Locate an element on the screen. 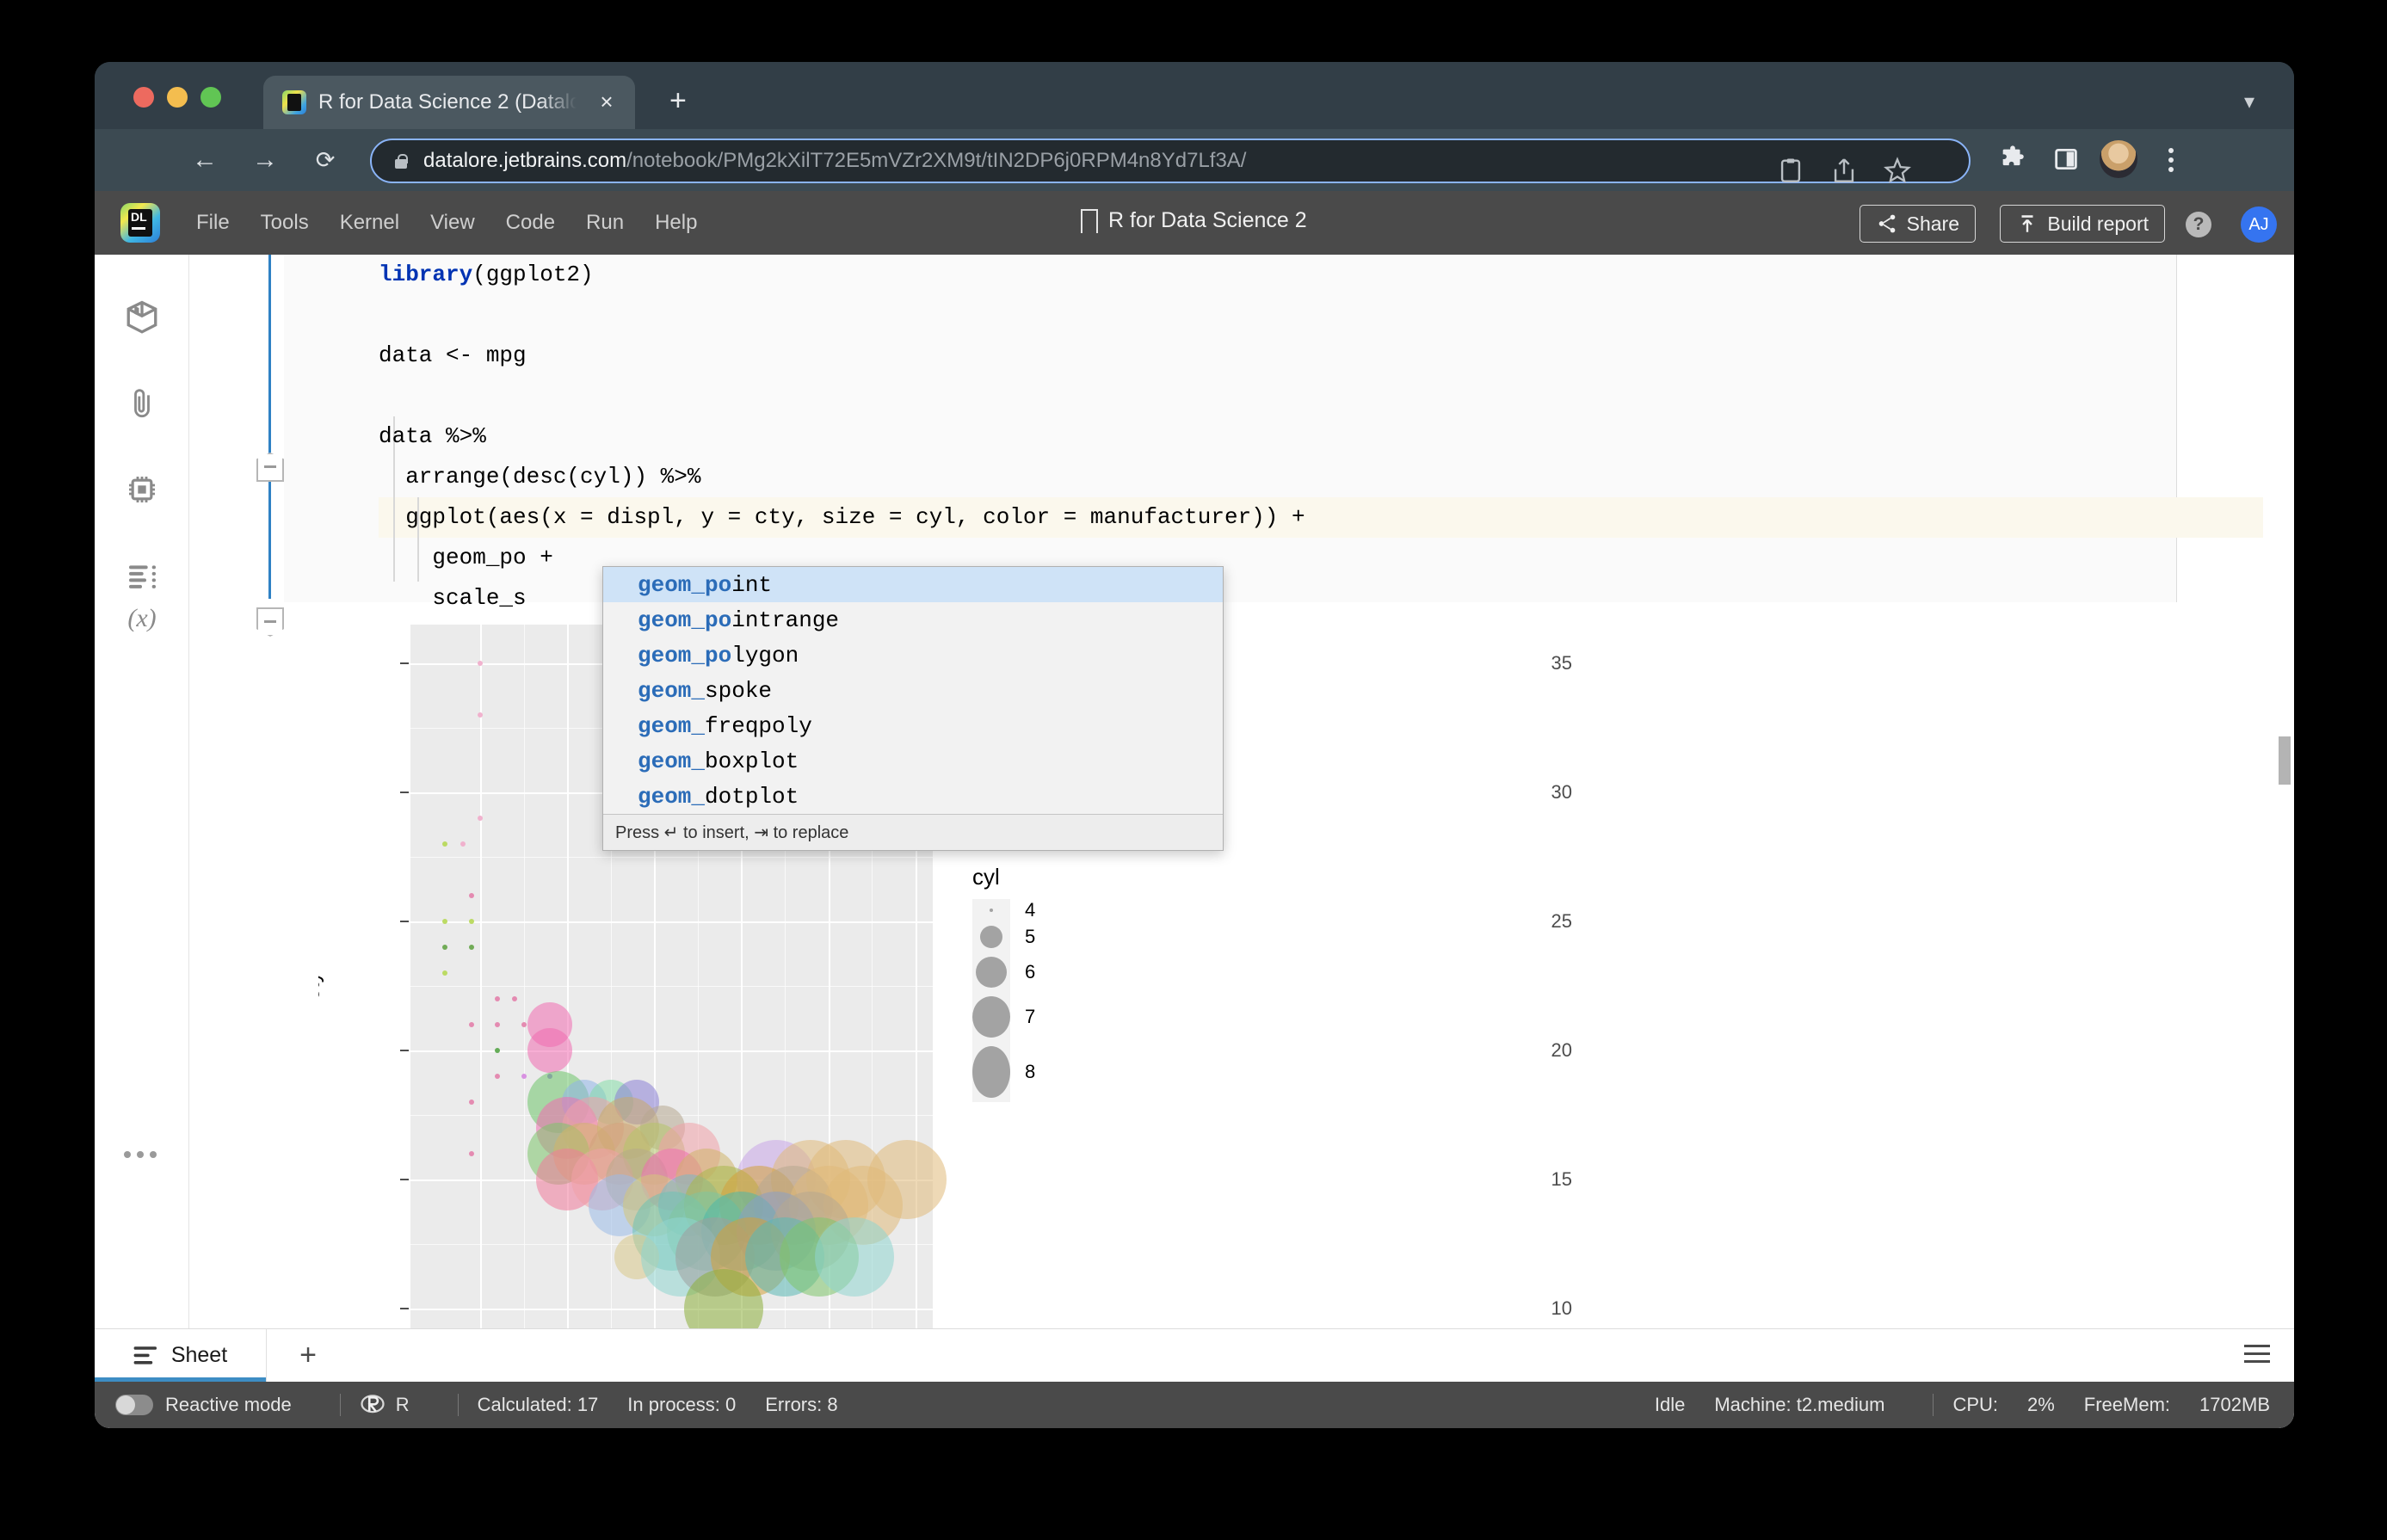 The height and width of the screenshot is (1540, 2387). window-minimize-button is located at coordinates (177, 97).